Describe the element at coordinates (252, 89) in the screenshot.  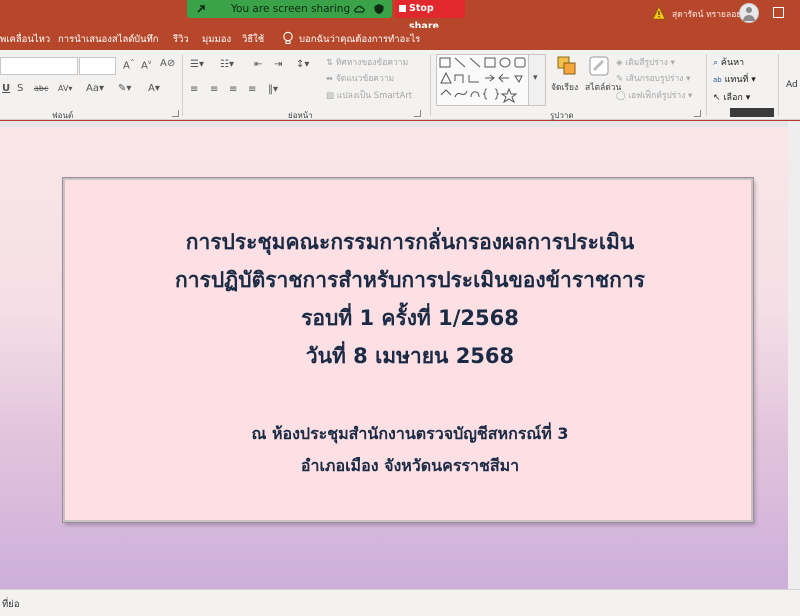
I see `justify-icon: ≡` at that location.